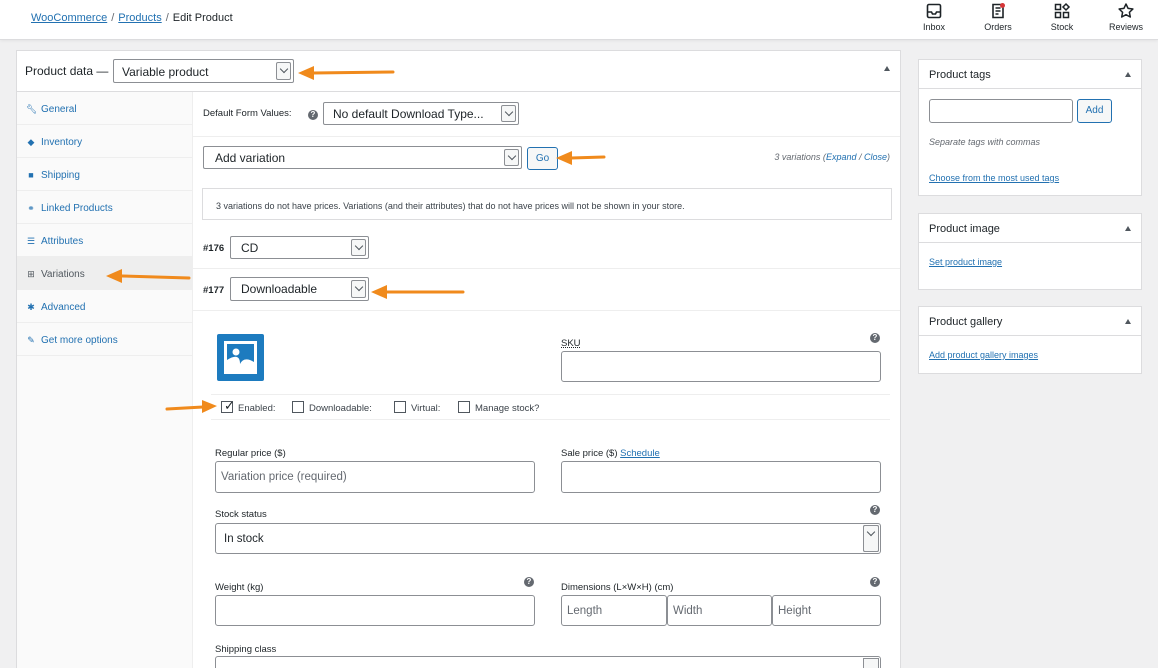 The width and height of the screenshot is (1158, 668). Describe the element at coordinates (1030, 321) in the screenshot. I see `product-gallery-header: Product gallery` at that location.